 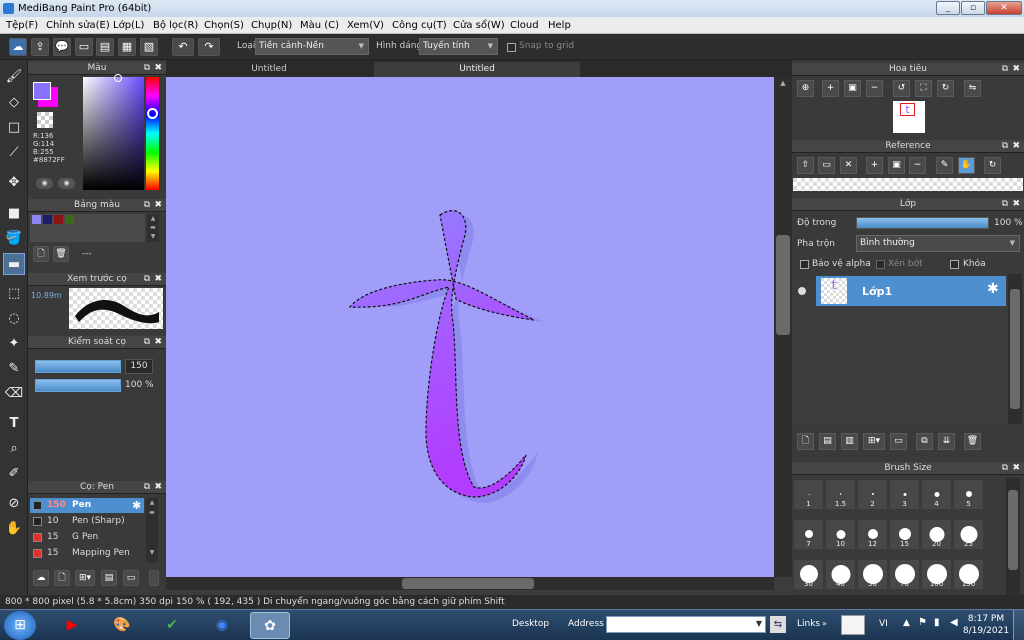 I want to click on eraser-tool-icon: ◇, so click(x=14, y=103).